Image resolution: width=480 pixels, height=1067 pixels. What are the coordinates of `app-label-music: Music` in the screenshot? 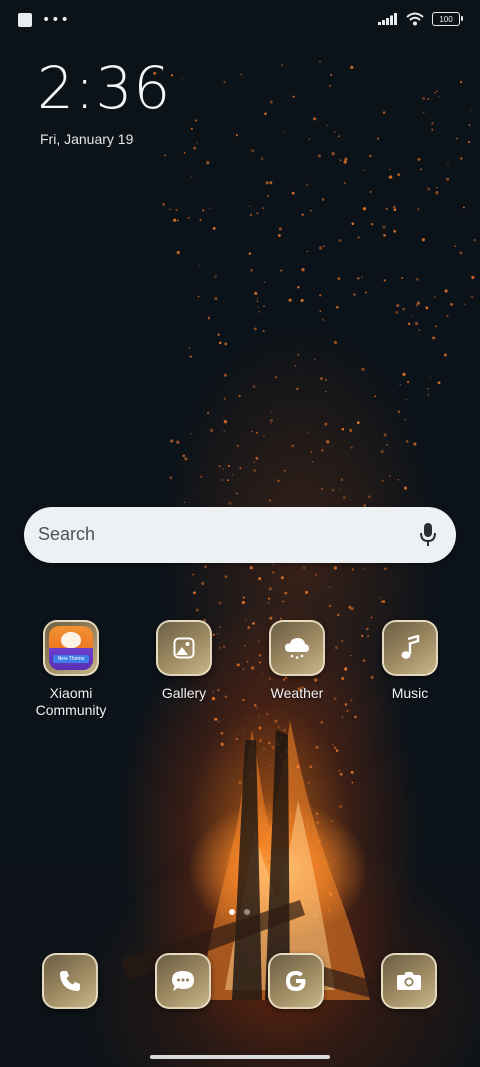 It's located at (410, 693).